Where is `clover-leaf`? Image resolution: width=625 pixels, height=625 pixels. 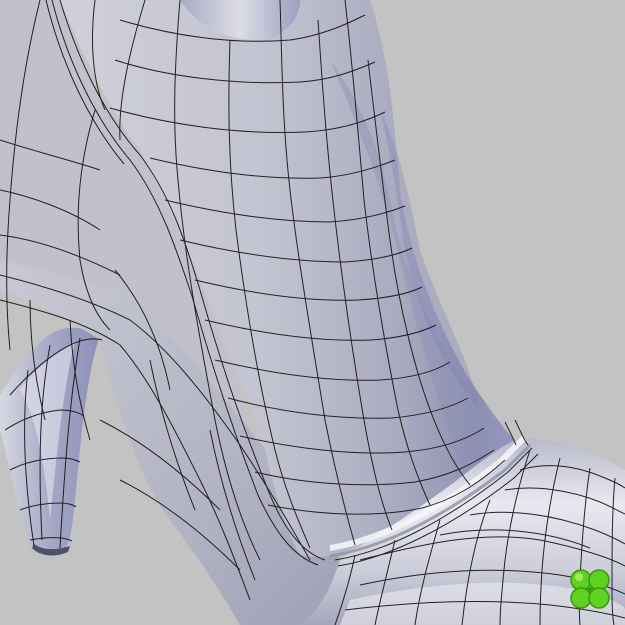
clover-leaf is located at coordinates (599, 580).